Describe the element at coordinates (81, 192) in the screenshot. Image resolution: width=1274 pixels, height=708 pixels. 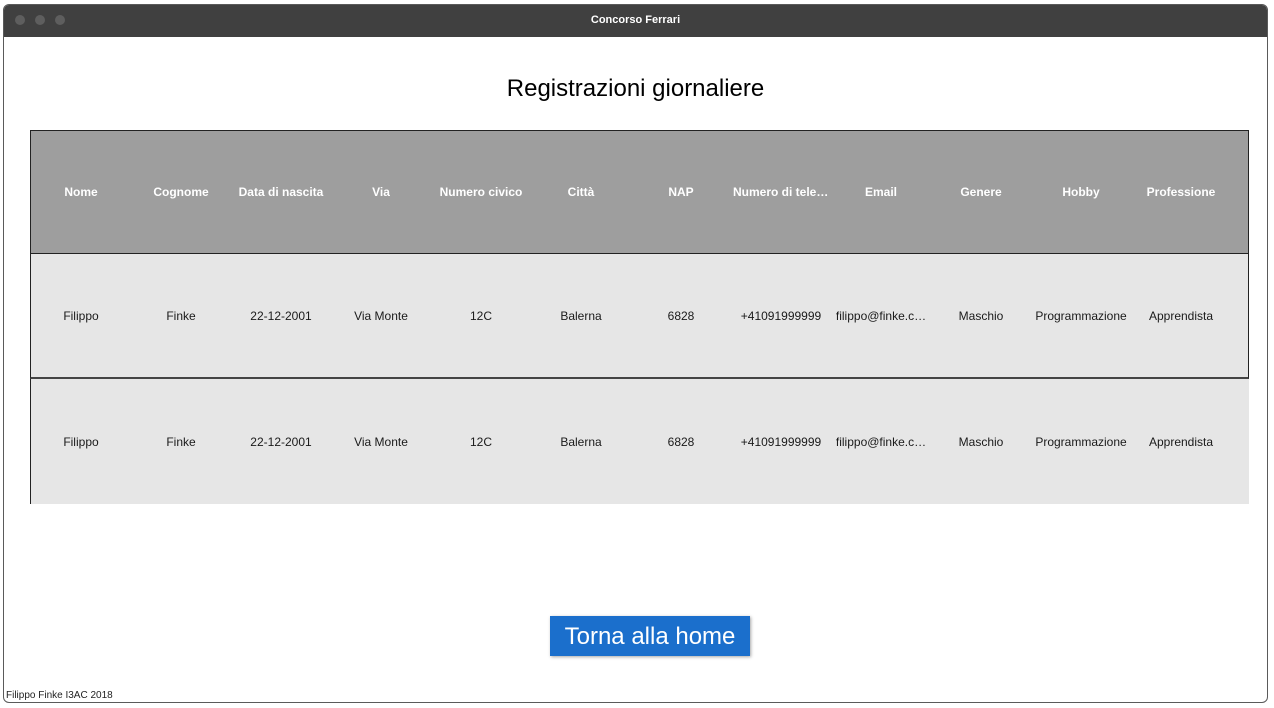
I see `column-header-nome: Nome` at that location.